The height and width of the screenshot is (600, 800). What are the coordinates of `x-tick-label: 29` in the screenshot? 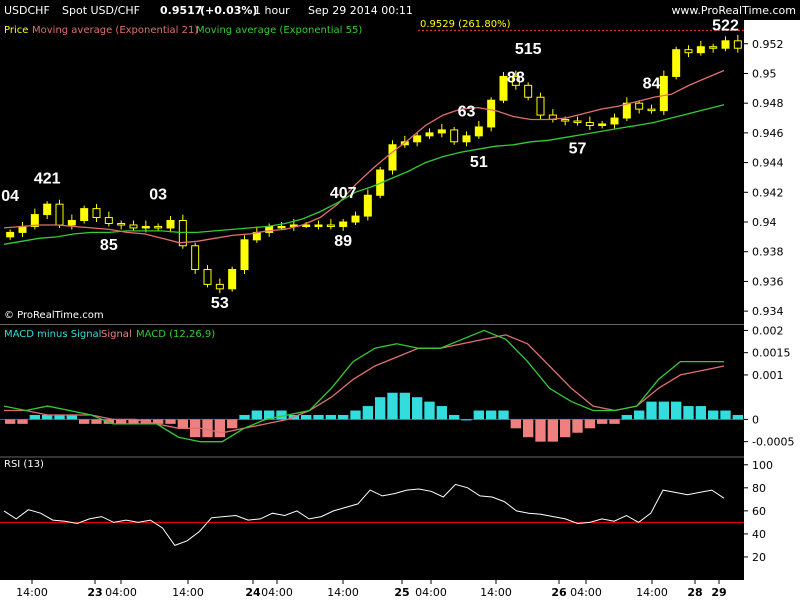 It's located at (718, 592).